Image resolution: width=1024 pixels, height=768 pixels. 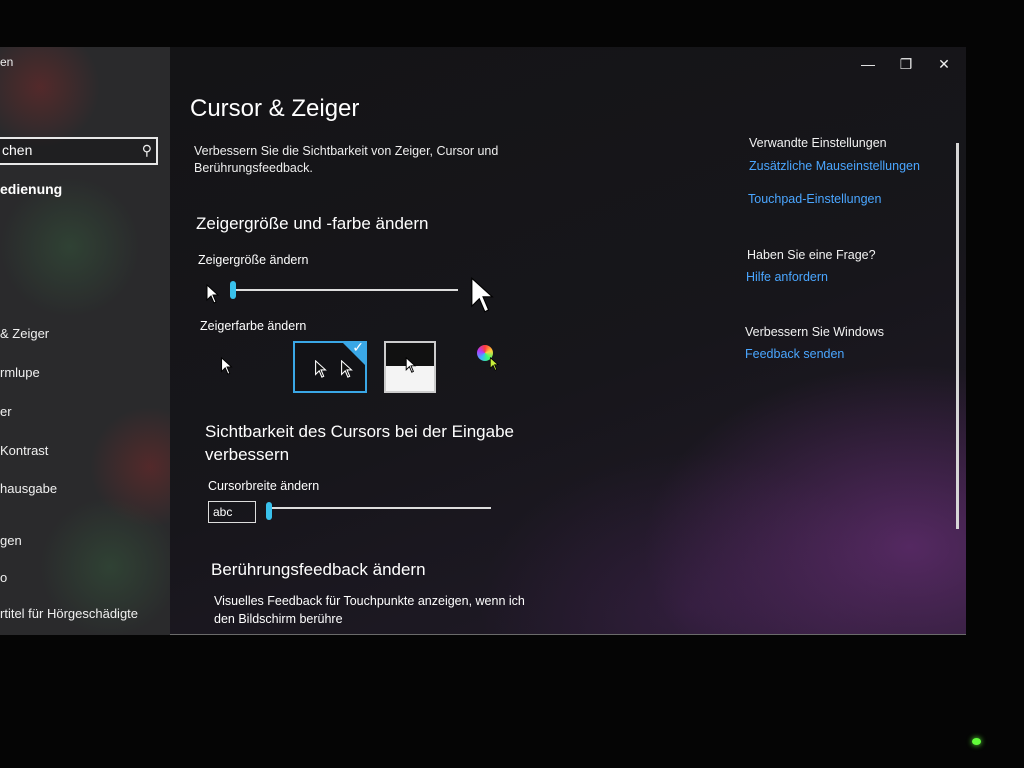 What do you see at coordinates (6, 411) in the screenshot?
I see `sidebar-item-color-filter: er` at bounding box center [6, 411].